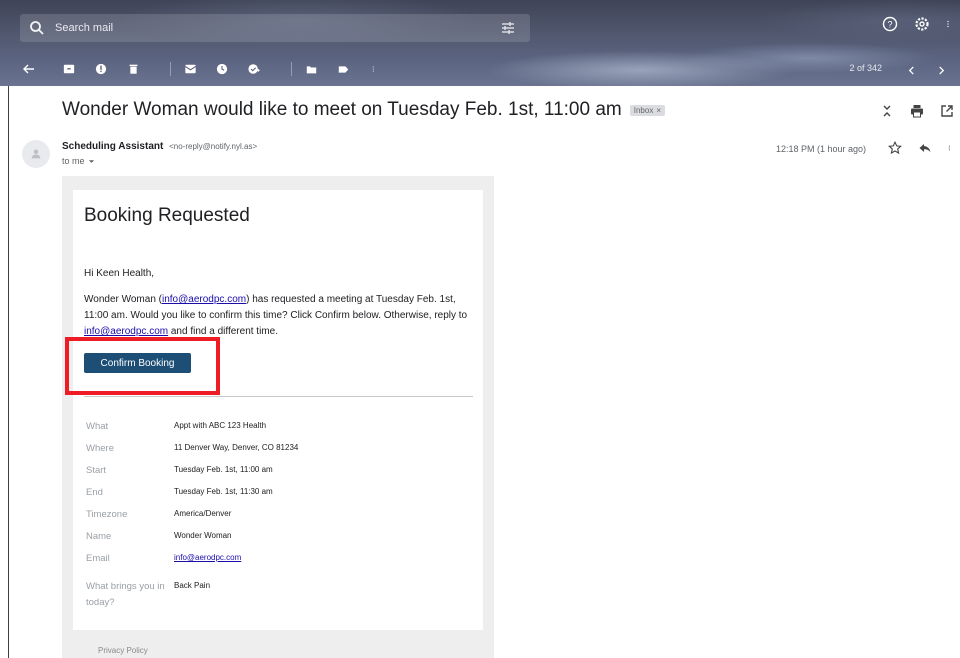  Describe the element at coordinates (480, 43) in the screenshot. I see `gmail-header: Search mail ? 2 of 342` at that location.